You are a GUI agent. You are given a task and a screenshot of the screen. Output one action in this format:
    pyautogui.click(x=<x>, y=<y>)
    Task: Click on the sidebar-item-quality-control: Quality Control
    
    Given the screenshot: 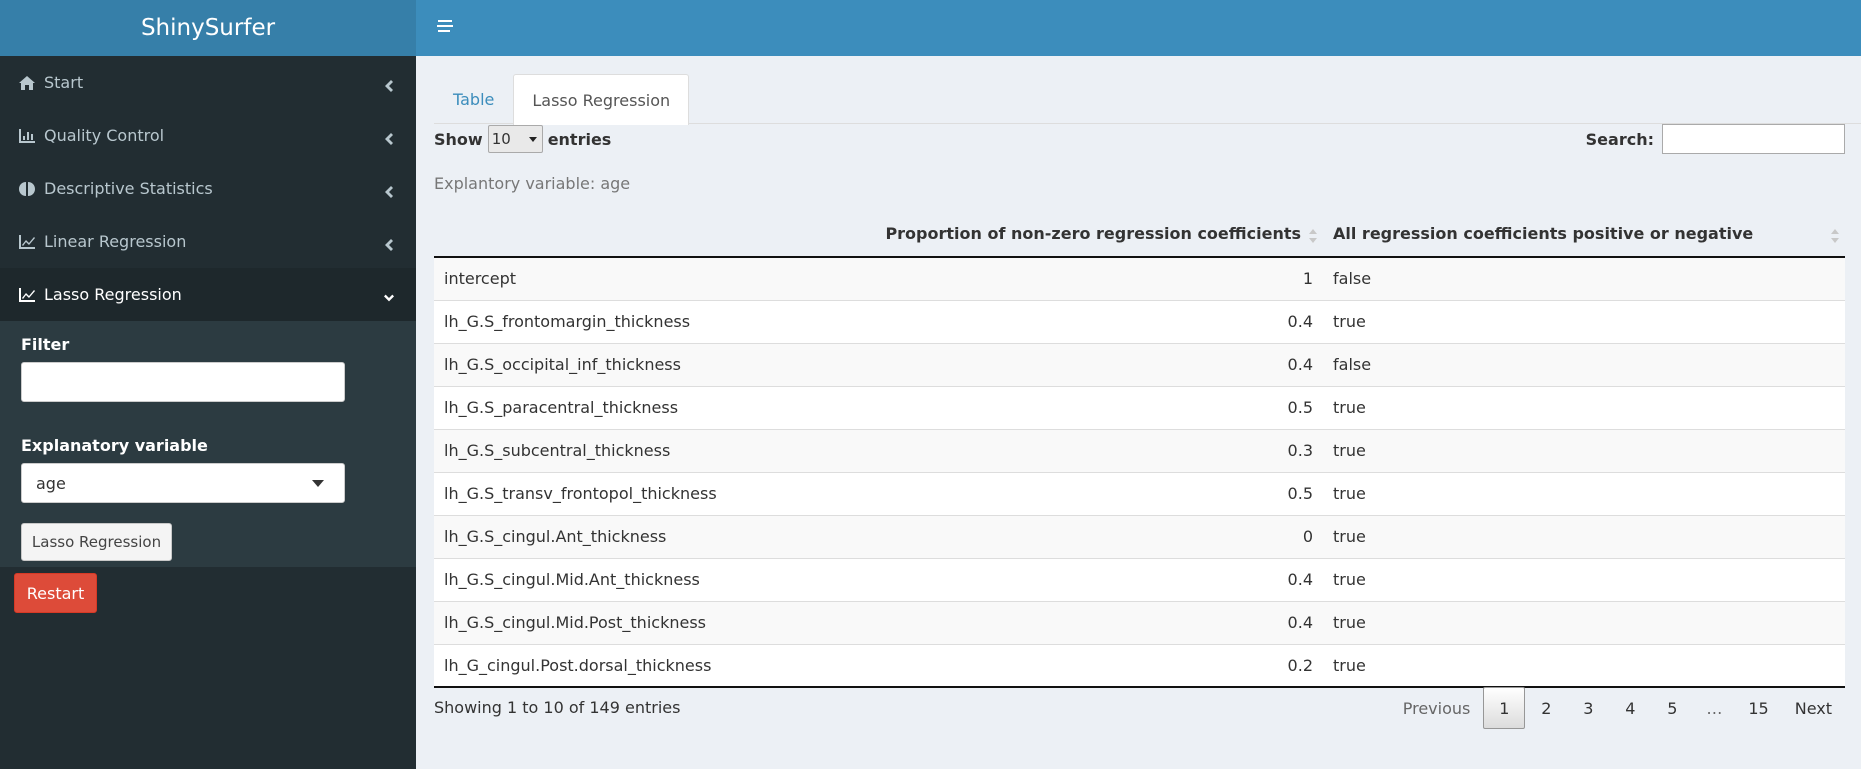 What is the action you would take?
    pyautogui.click(x=208, y=135)
    